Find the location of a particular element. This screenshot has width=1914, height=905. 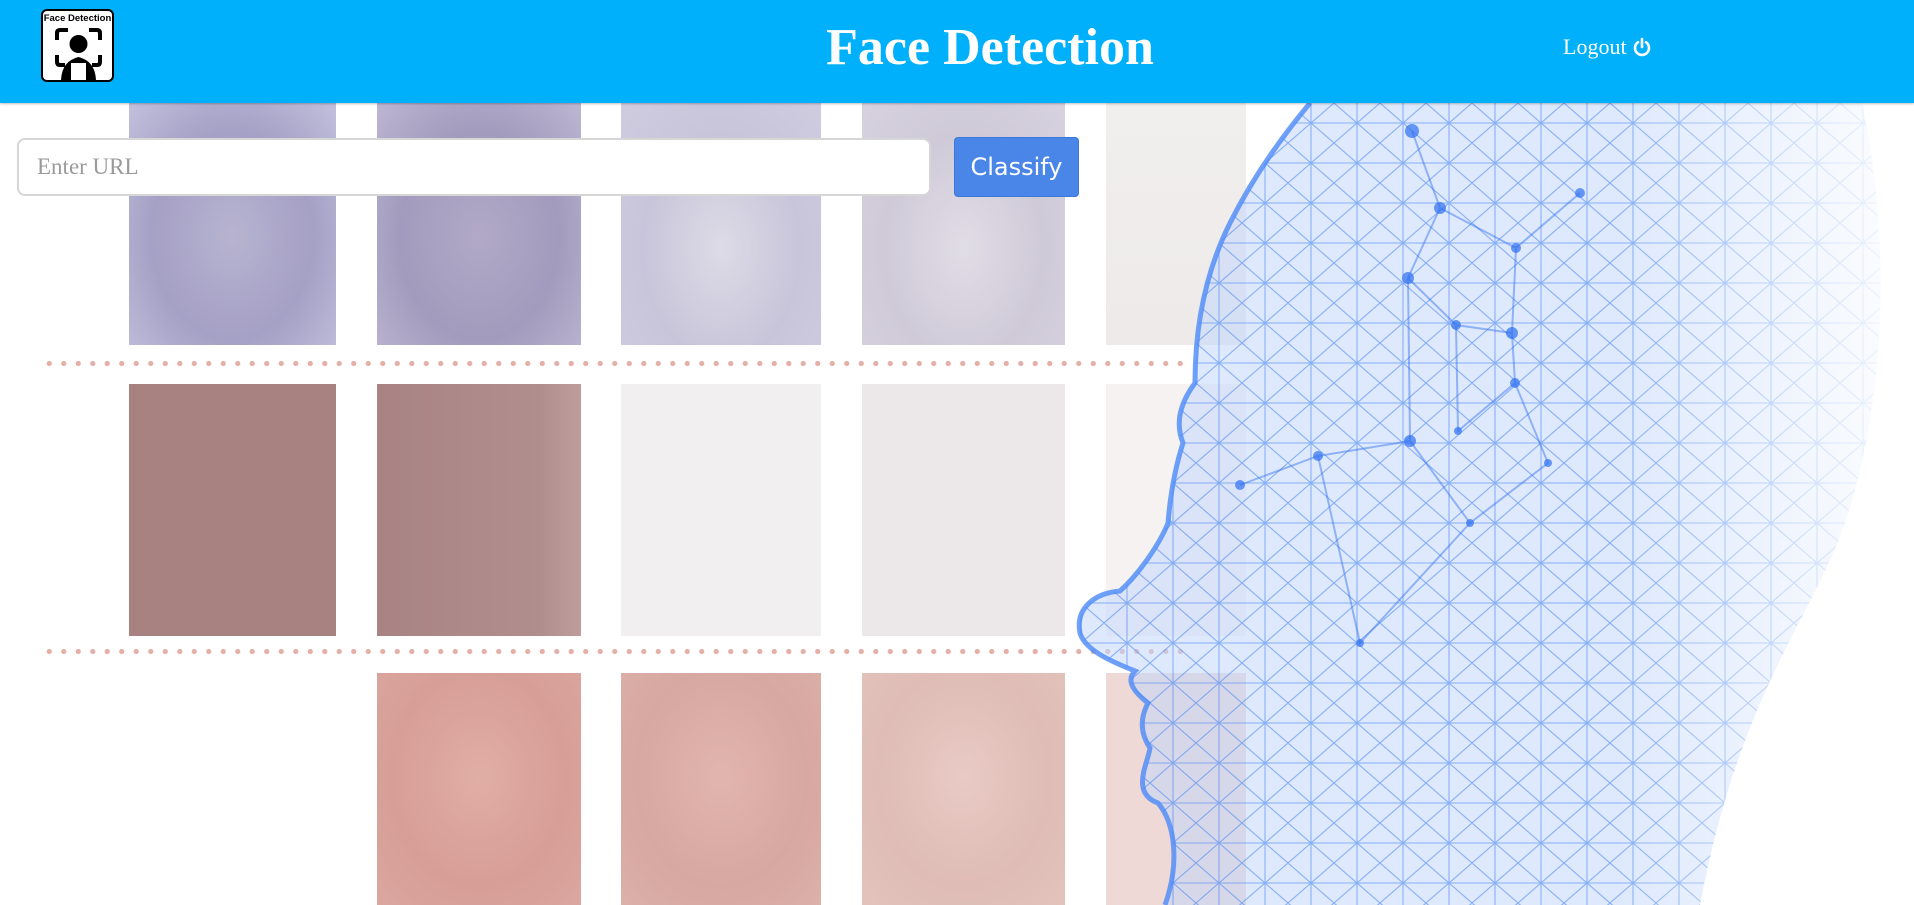

classify-button: Classify is located at coordinates (1016, 167).